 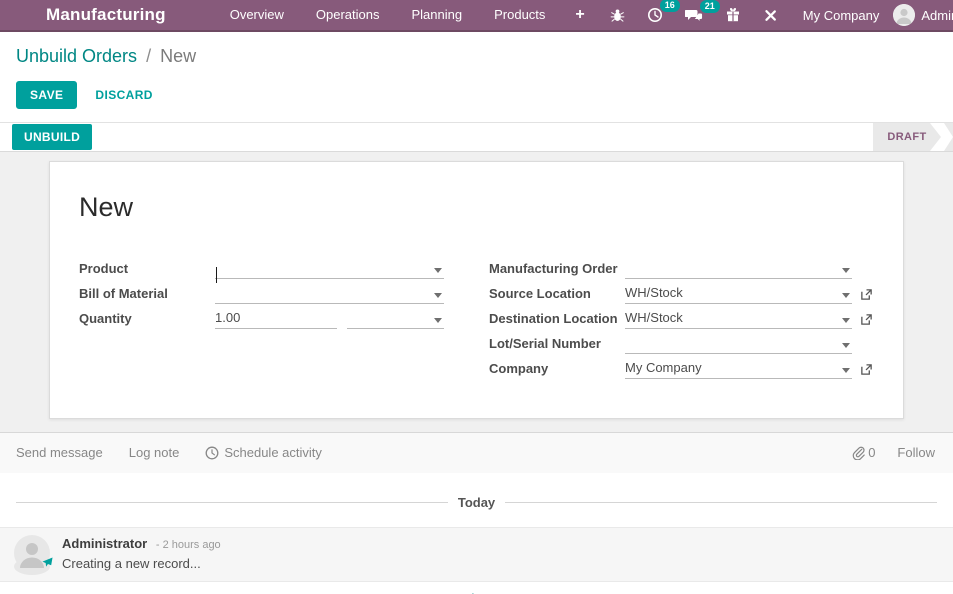 What do you see at coordinates (437, 15) in the screenshot?
I see `menu-item-planning: Planning` at bounding box center [437, 15].